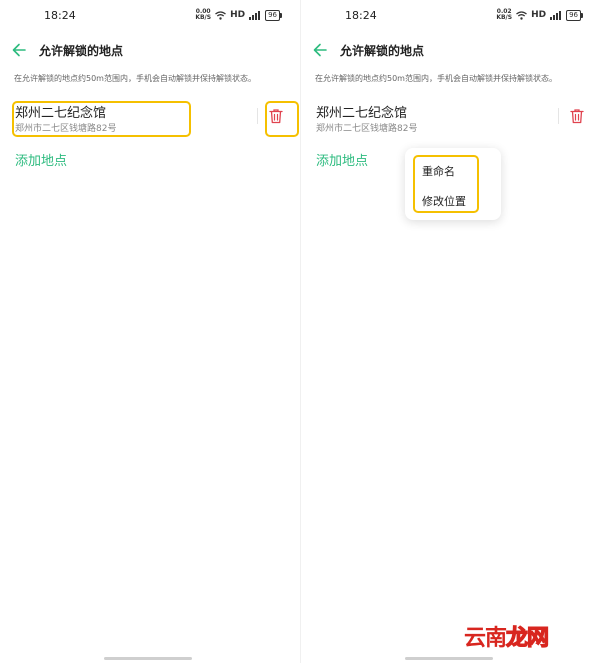  I want to click on status-icons: 0.02 KB/S HD 96, so click(539, 14).